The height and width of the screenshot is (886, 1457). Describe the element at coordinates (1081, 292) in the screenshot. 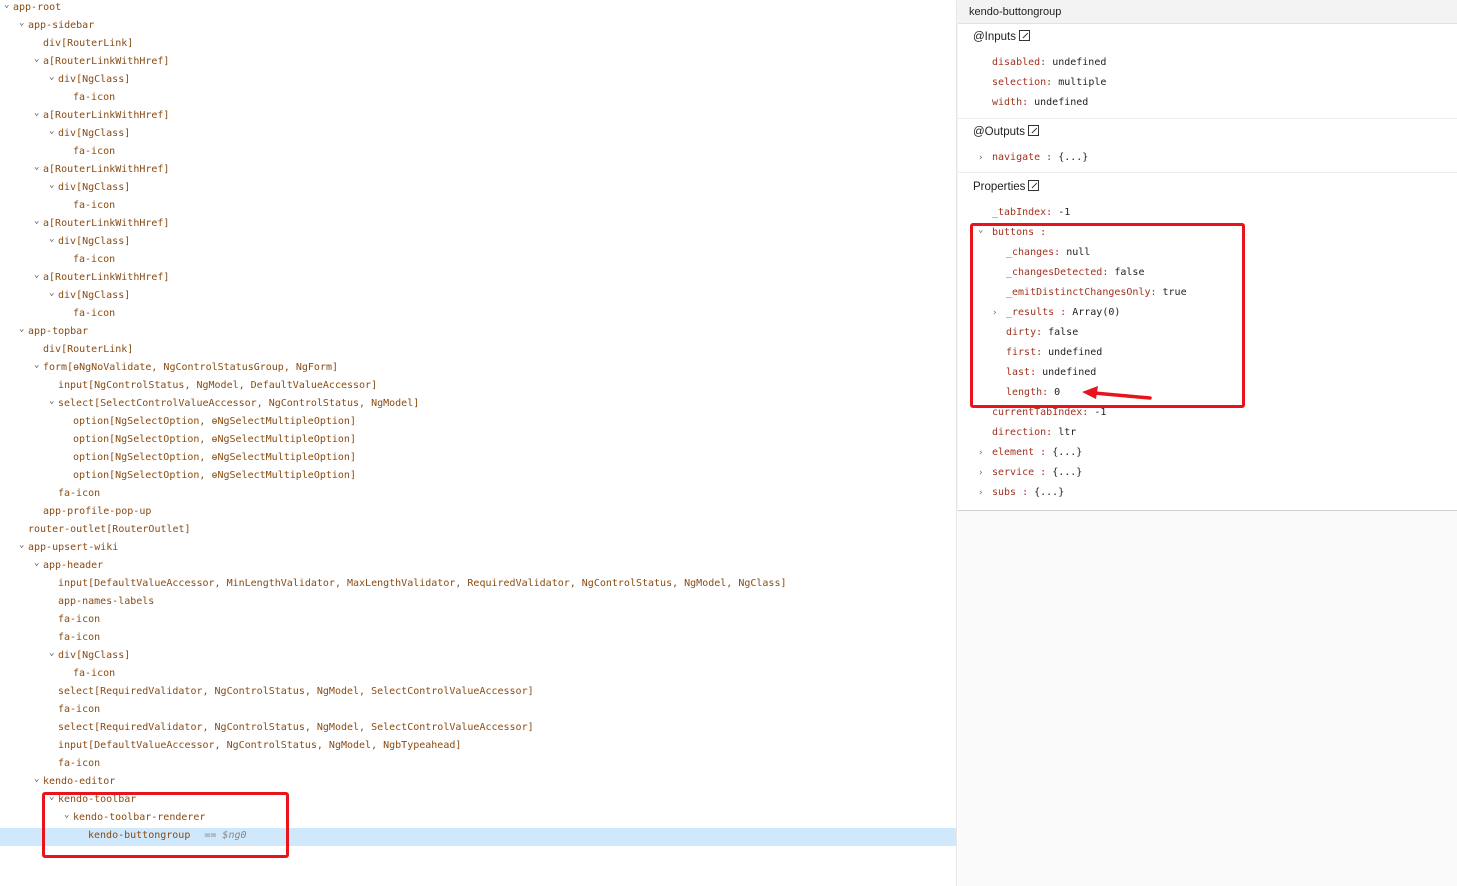

I see `property-key: _emitDistinctChangesOnly:` at that location.